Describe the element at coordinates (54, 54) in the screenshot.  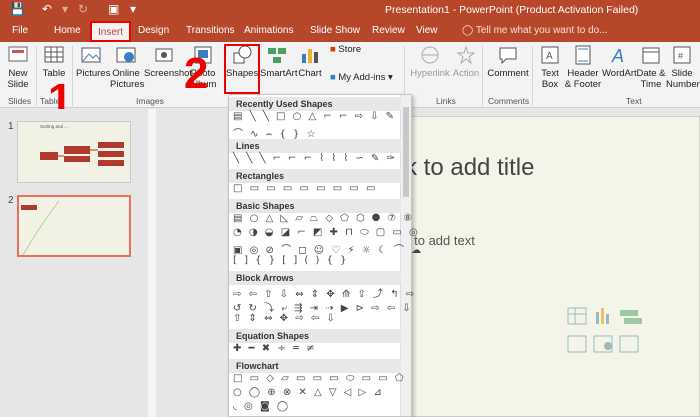
I see `table-icon` at that location.